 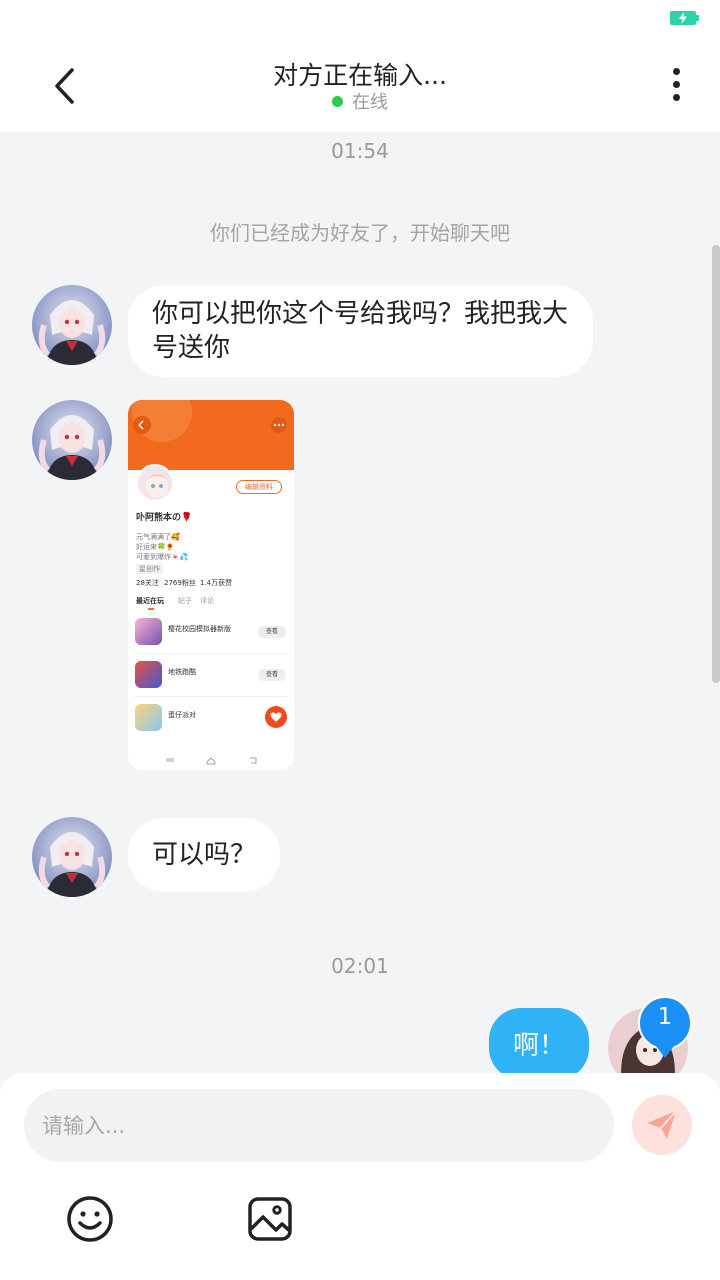 What do you see at coordinates (276, 717) in the screenshot?
I see `screenshot-float-heart` at bounding box center [276, 717].